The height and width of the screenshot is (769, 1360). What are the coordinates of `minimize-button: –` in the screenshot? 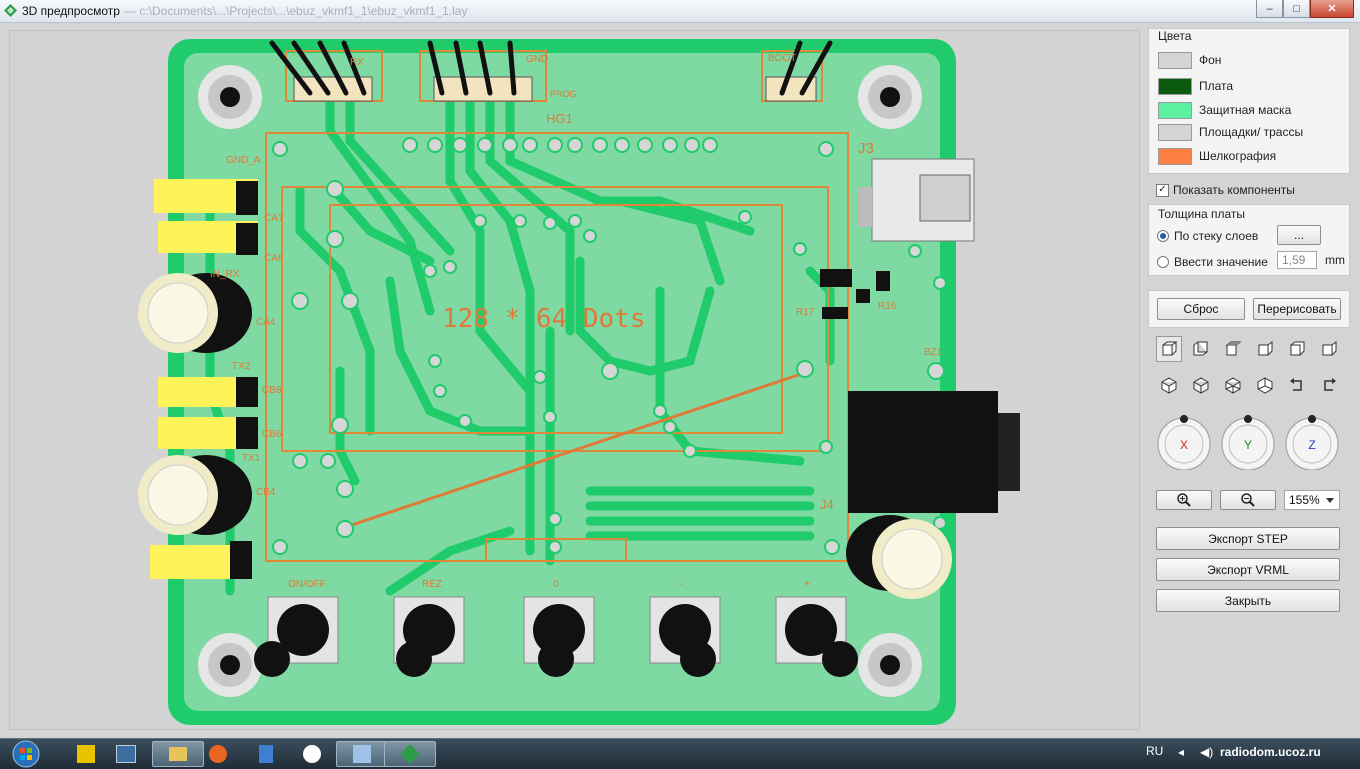 It's located at (1269, 9).